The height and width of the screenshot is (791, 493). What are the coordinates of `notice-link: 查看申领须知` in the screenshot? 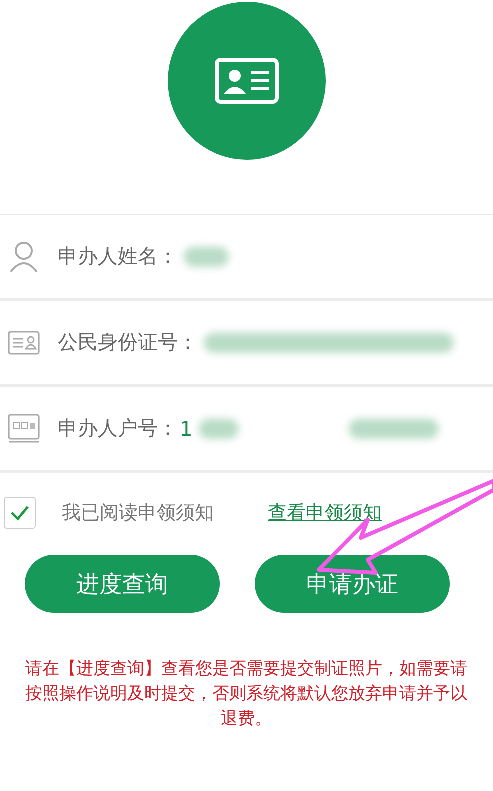 It's located at (325, 513).